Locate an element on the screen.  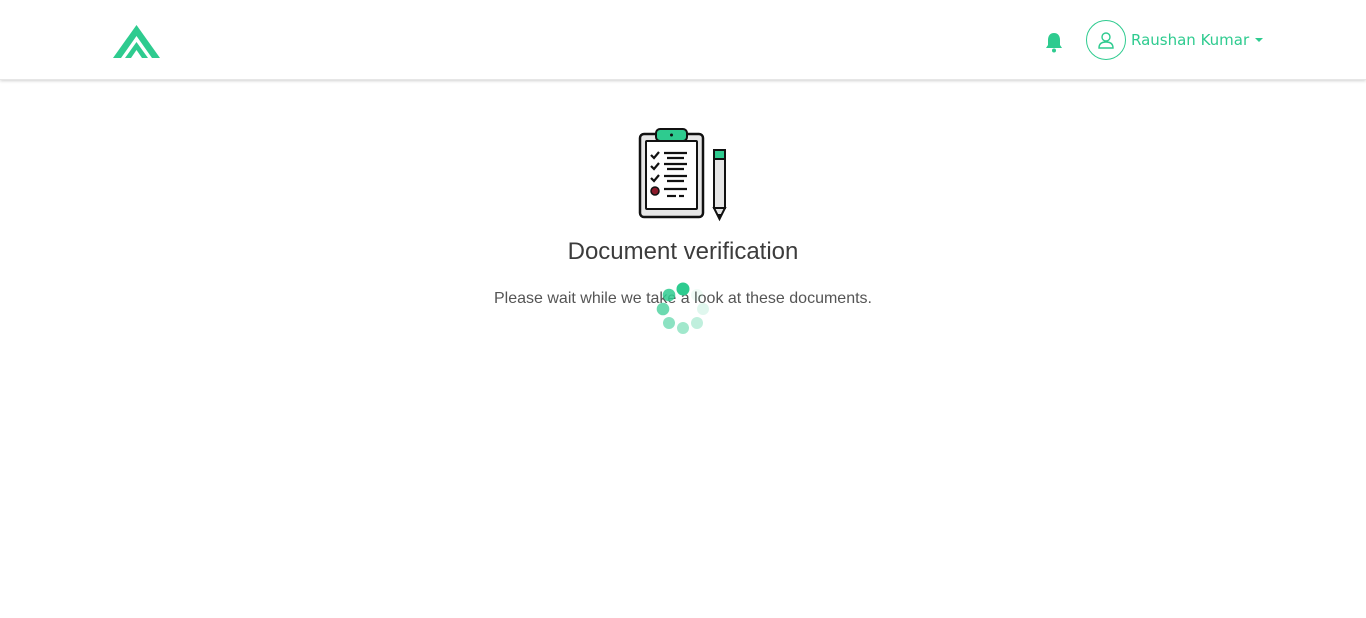
brand-logo-icon is located at coordinates (136, 41).